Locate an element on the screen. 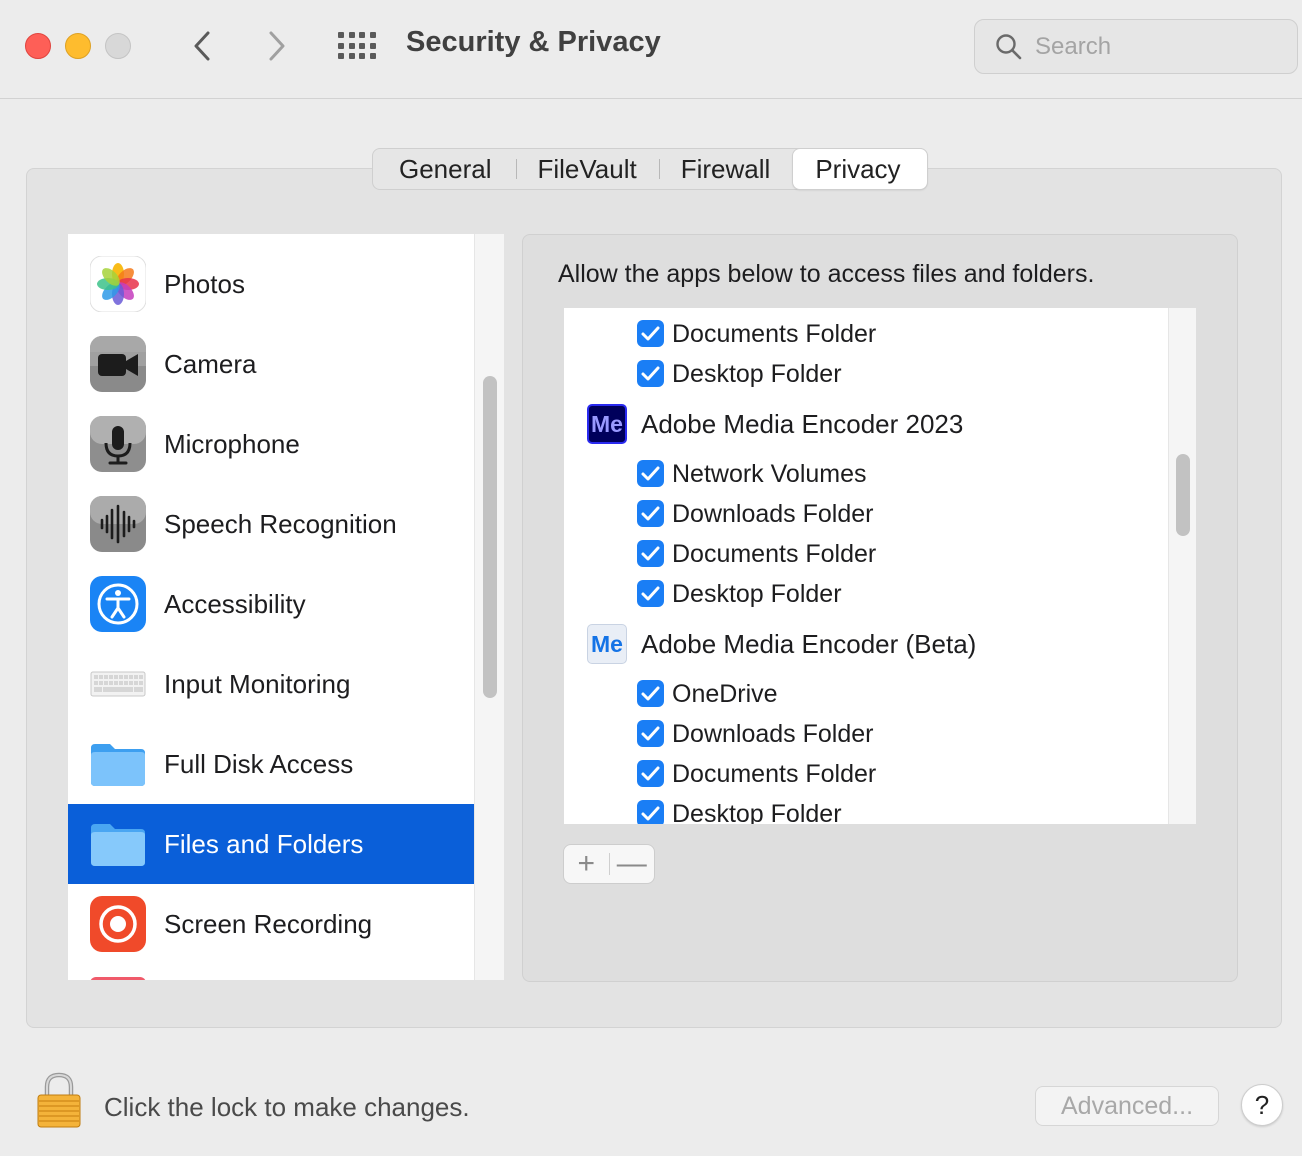 This screenshot has width=1302, height=1156. adobe-media-encoder-icon: Me is located at coordinates (607, 424).